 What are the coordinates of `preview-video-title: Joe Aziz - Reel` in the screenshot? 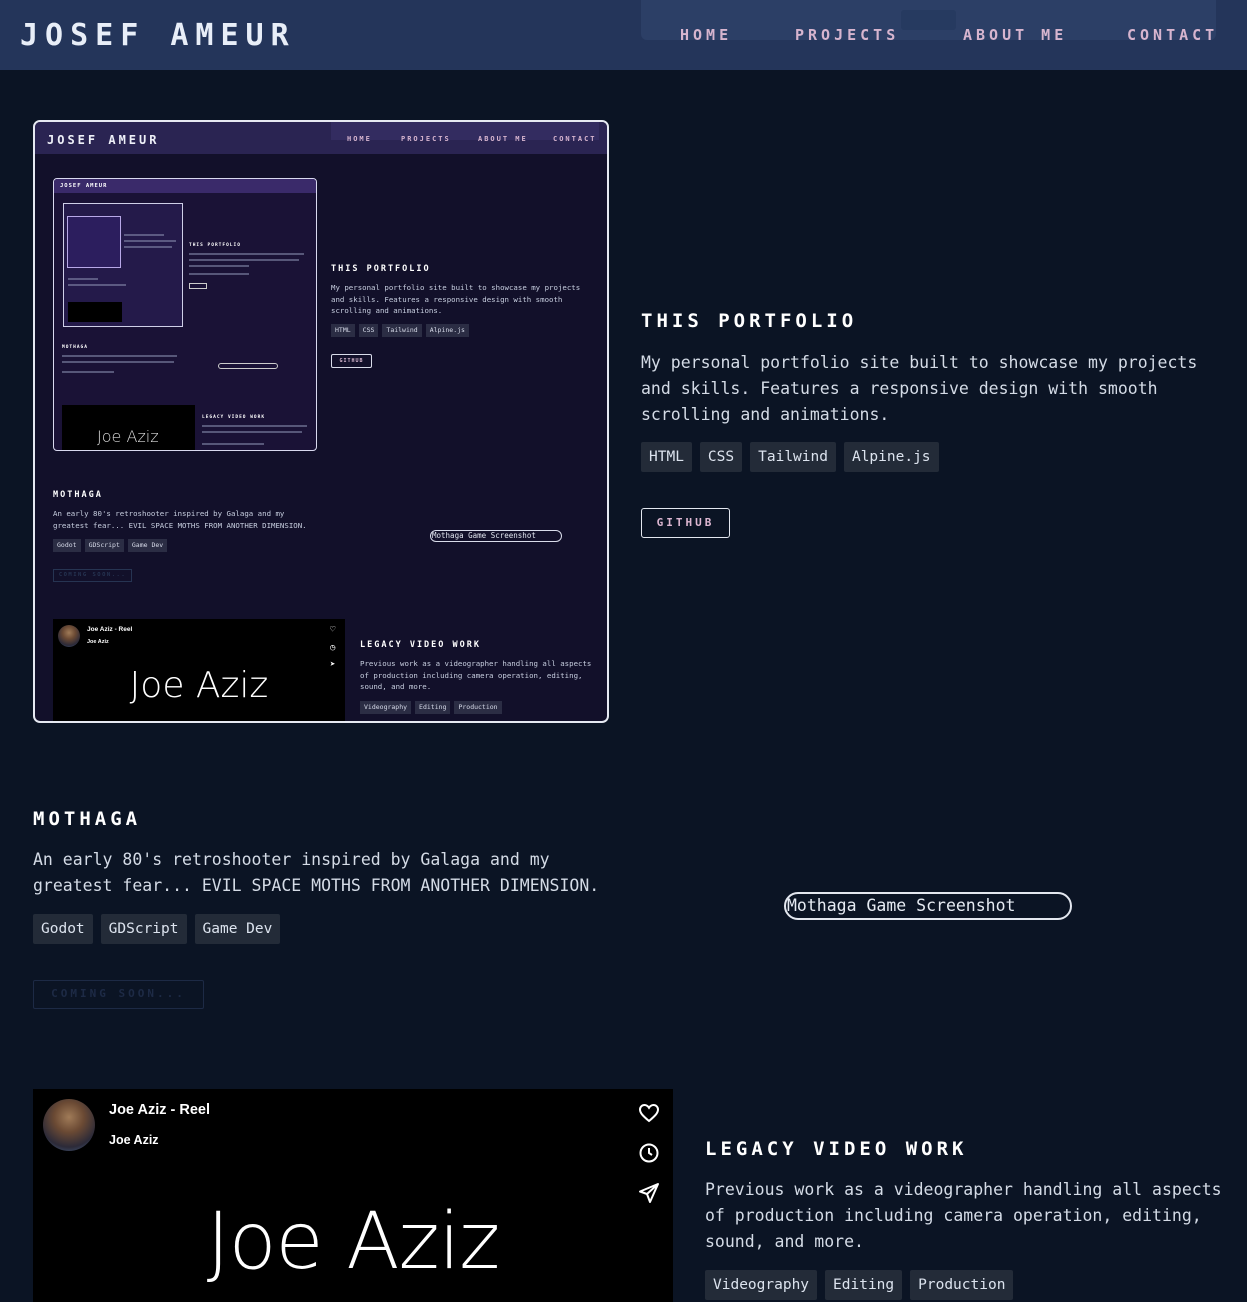 It's located at (110, 629).